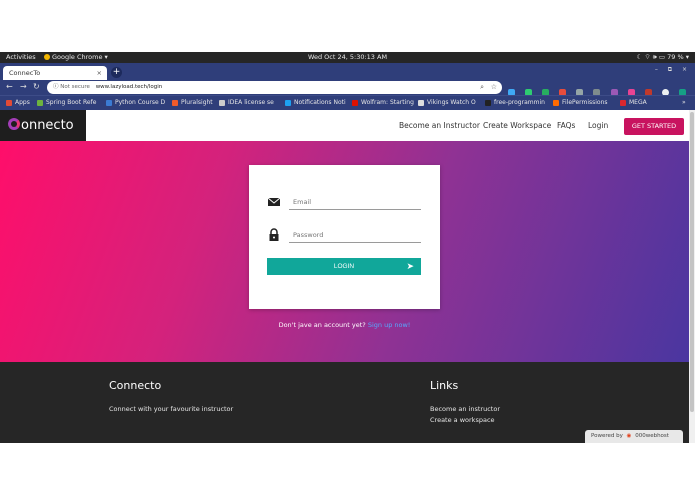 This screenshot has width=695, height=494. Describe the element at coordinates (197, 102) in the screenshot. I see `bookmark-label: Pluralsight` at that location.